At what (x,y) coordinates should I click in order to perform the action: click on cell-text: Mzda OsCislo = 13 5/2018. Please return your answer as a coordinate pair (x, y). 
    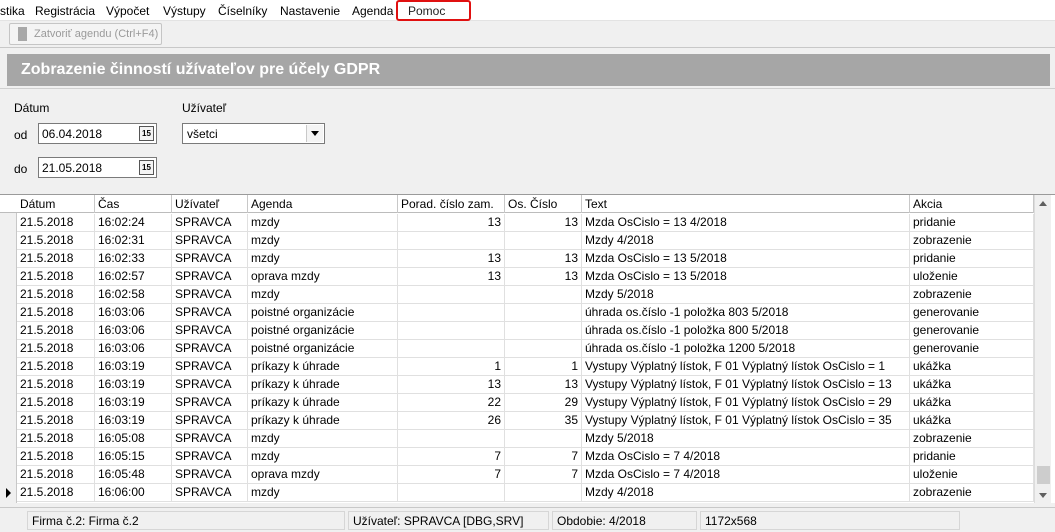
    Looking at the image, I should click on (746, 277).